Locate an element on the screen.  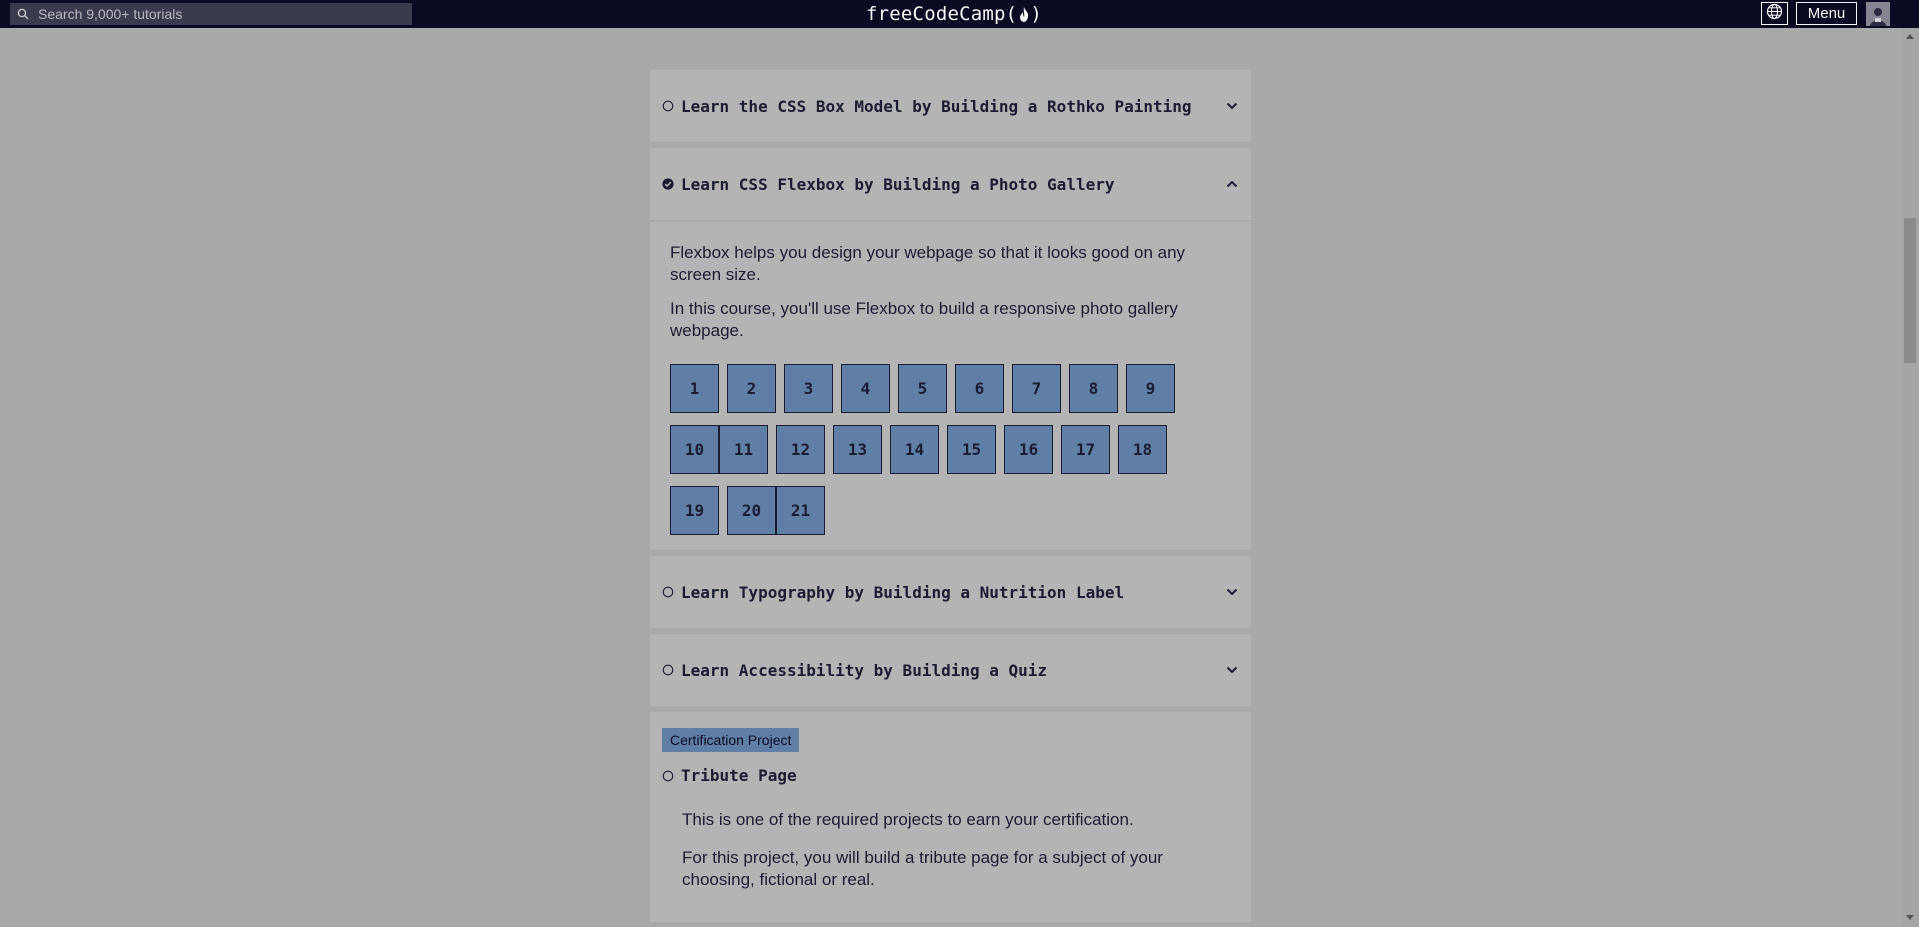
step-button: 4 is located at coordinates (865, 388).